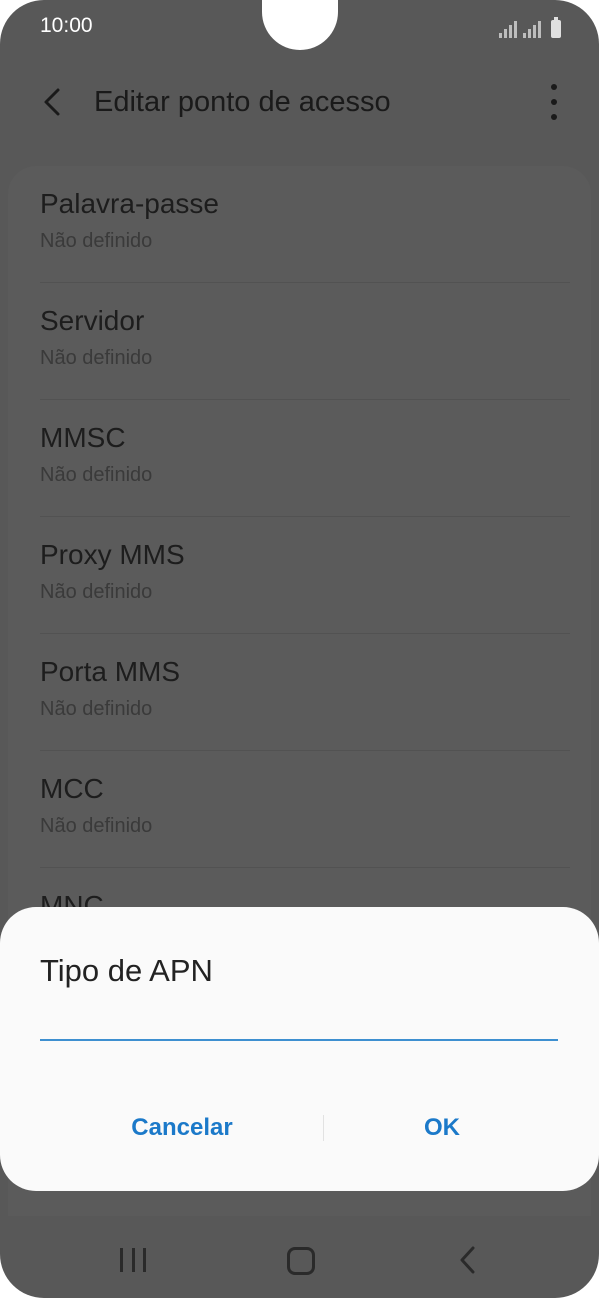  I want to click on recents-icon, so click(133, 1260).